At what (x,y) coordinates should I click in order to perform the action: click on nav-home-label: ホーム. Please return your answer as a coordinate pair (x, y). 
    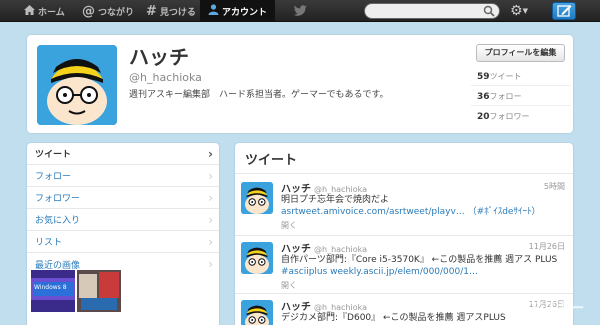
    Looking at the image, I should click on (51, 12).